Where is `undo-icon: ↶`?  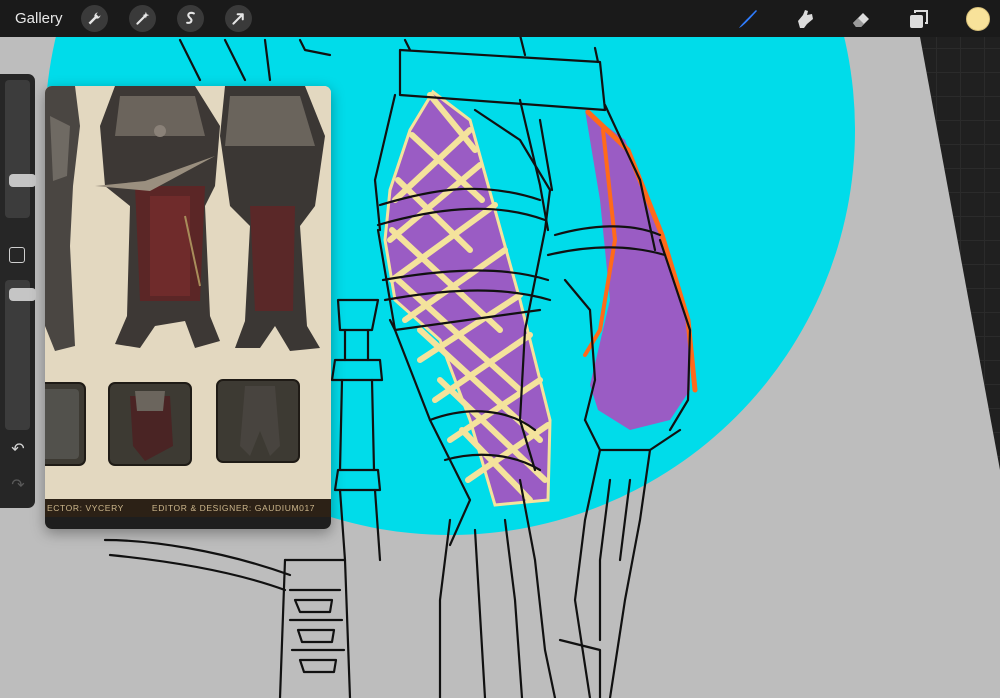
undo-icon: ↶ is located at coordinates (18, 450).